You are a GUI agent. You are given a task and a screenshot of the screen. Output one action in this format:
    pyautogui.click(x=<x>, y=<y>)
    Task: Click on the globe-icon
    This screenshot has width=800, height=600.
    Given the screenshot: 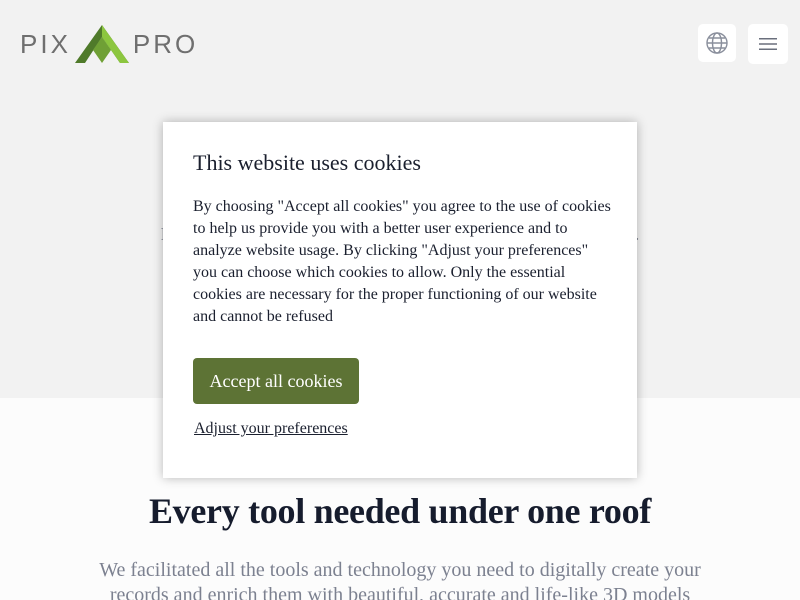 What is the action you would take?
    pyautogui.click(x=717, y=43)
    